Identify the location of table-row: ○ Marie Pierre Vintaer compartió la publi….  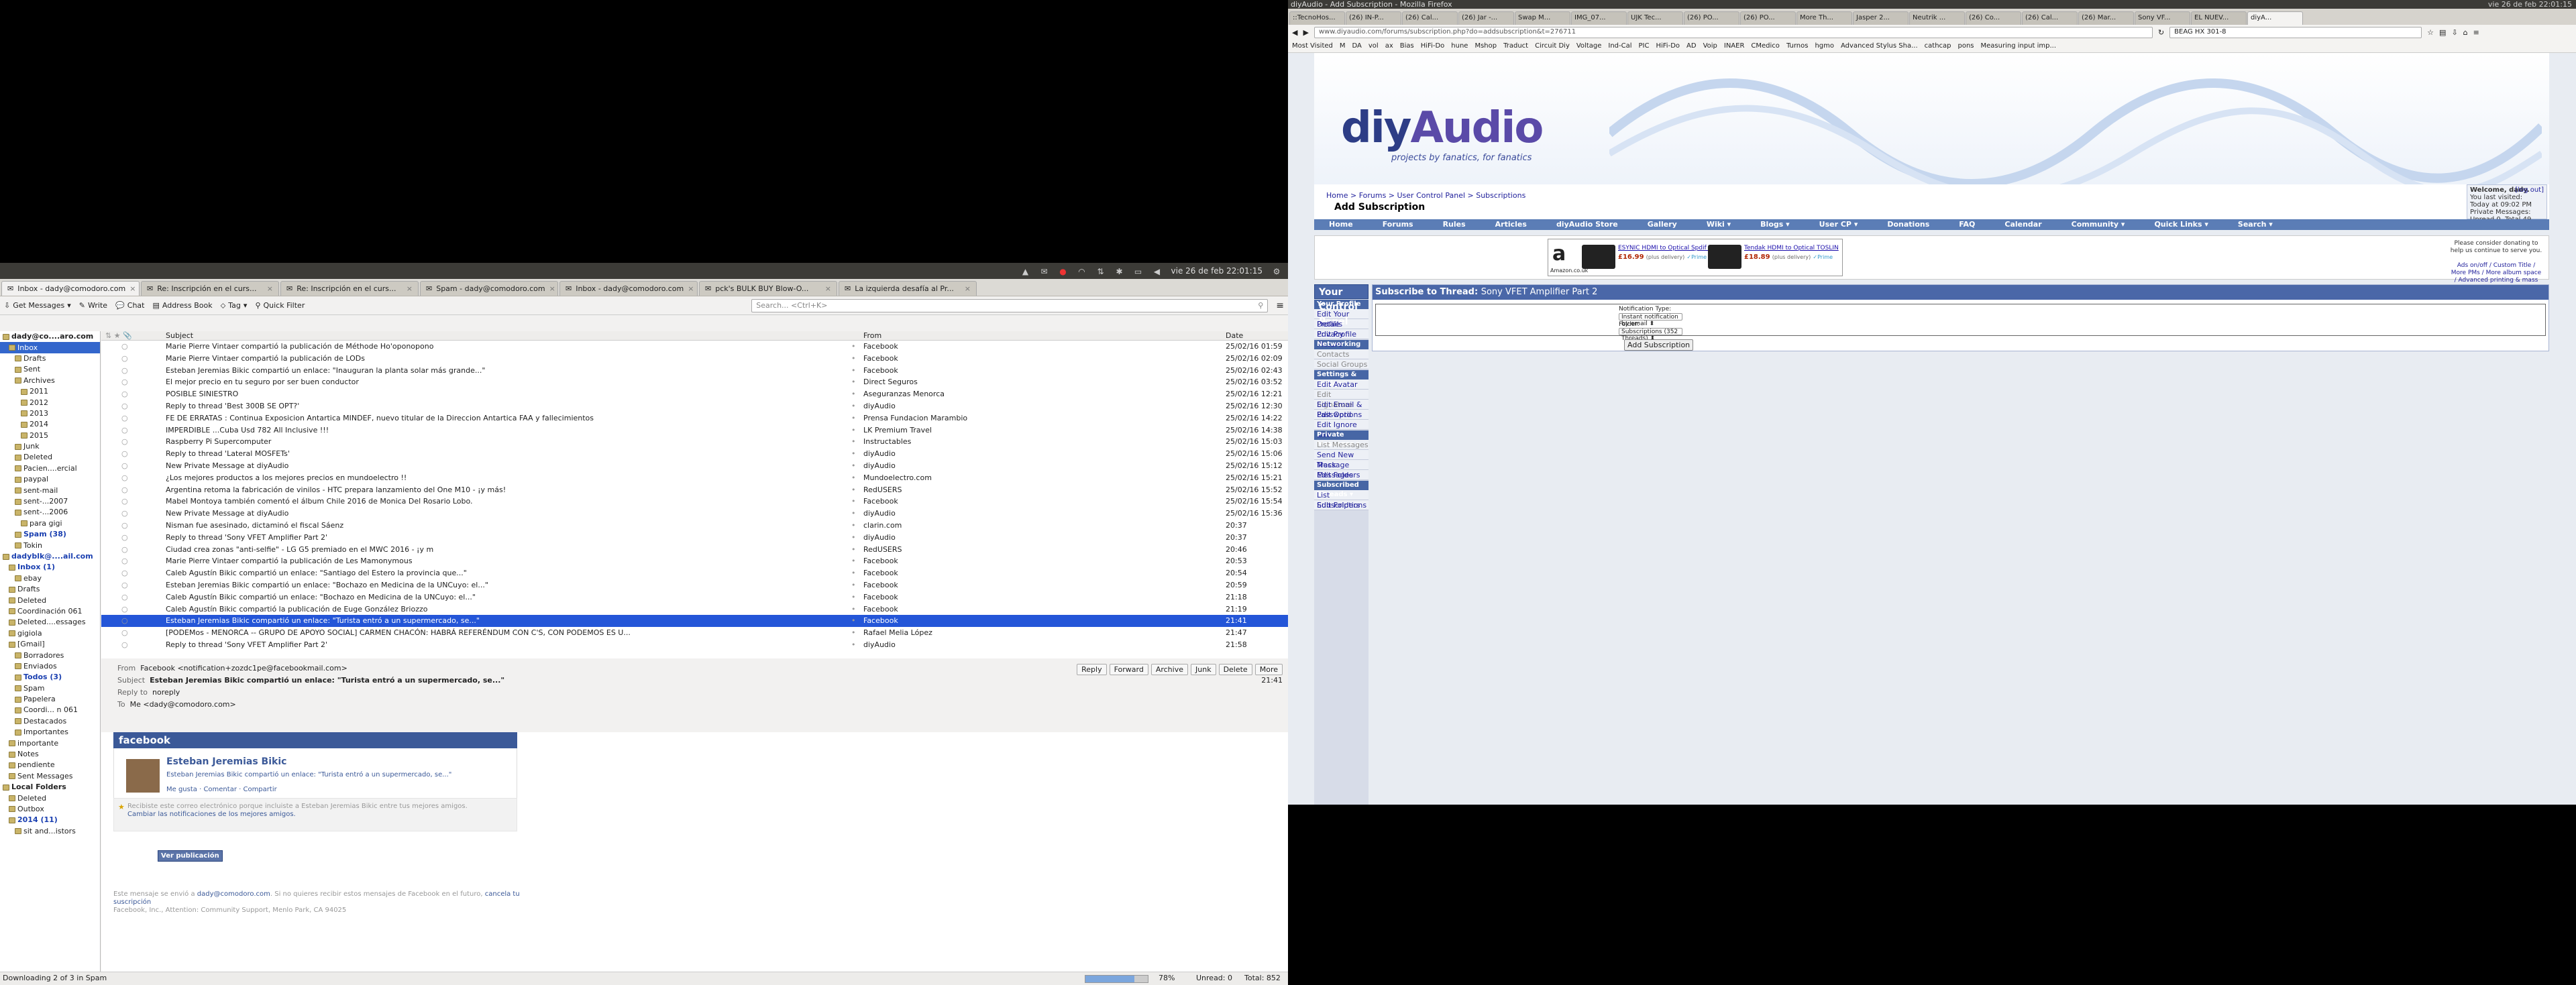
(694, 359).